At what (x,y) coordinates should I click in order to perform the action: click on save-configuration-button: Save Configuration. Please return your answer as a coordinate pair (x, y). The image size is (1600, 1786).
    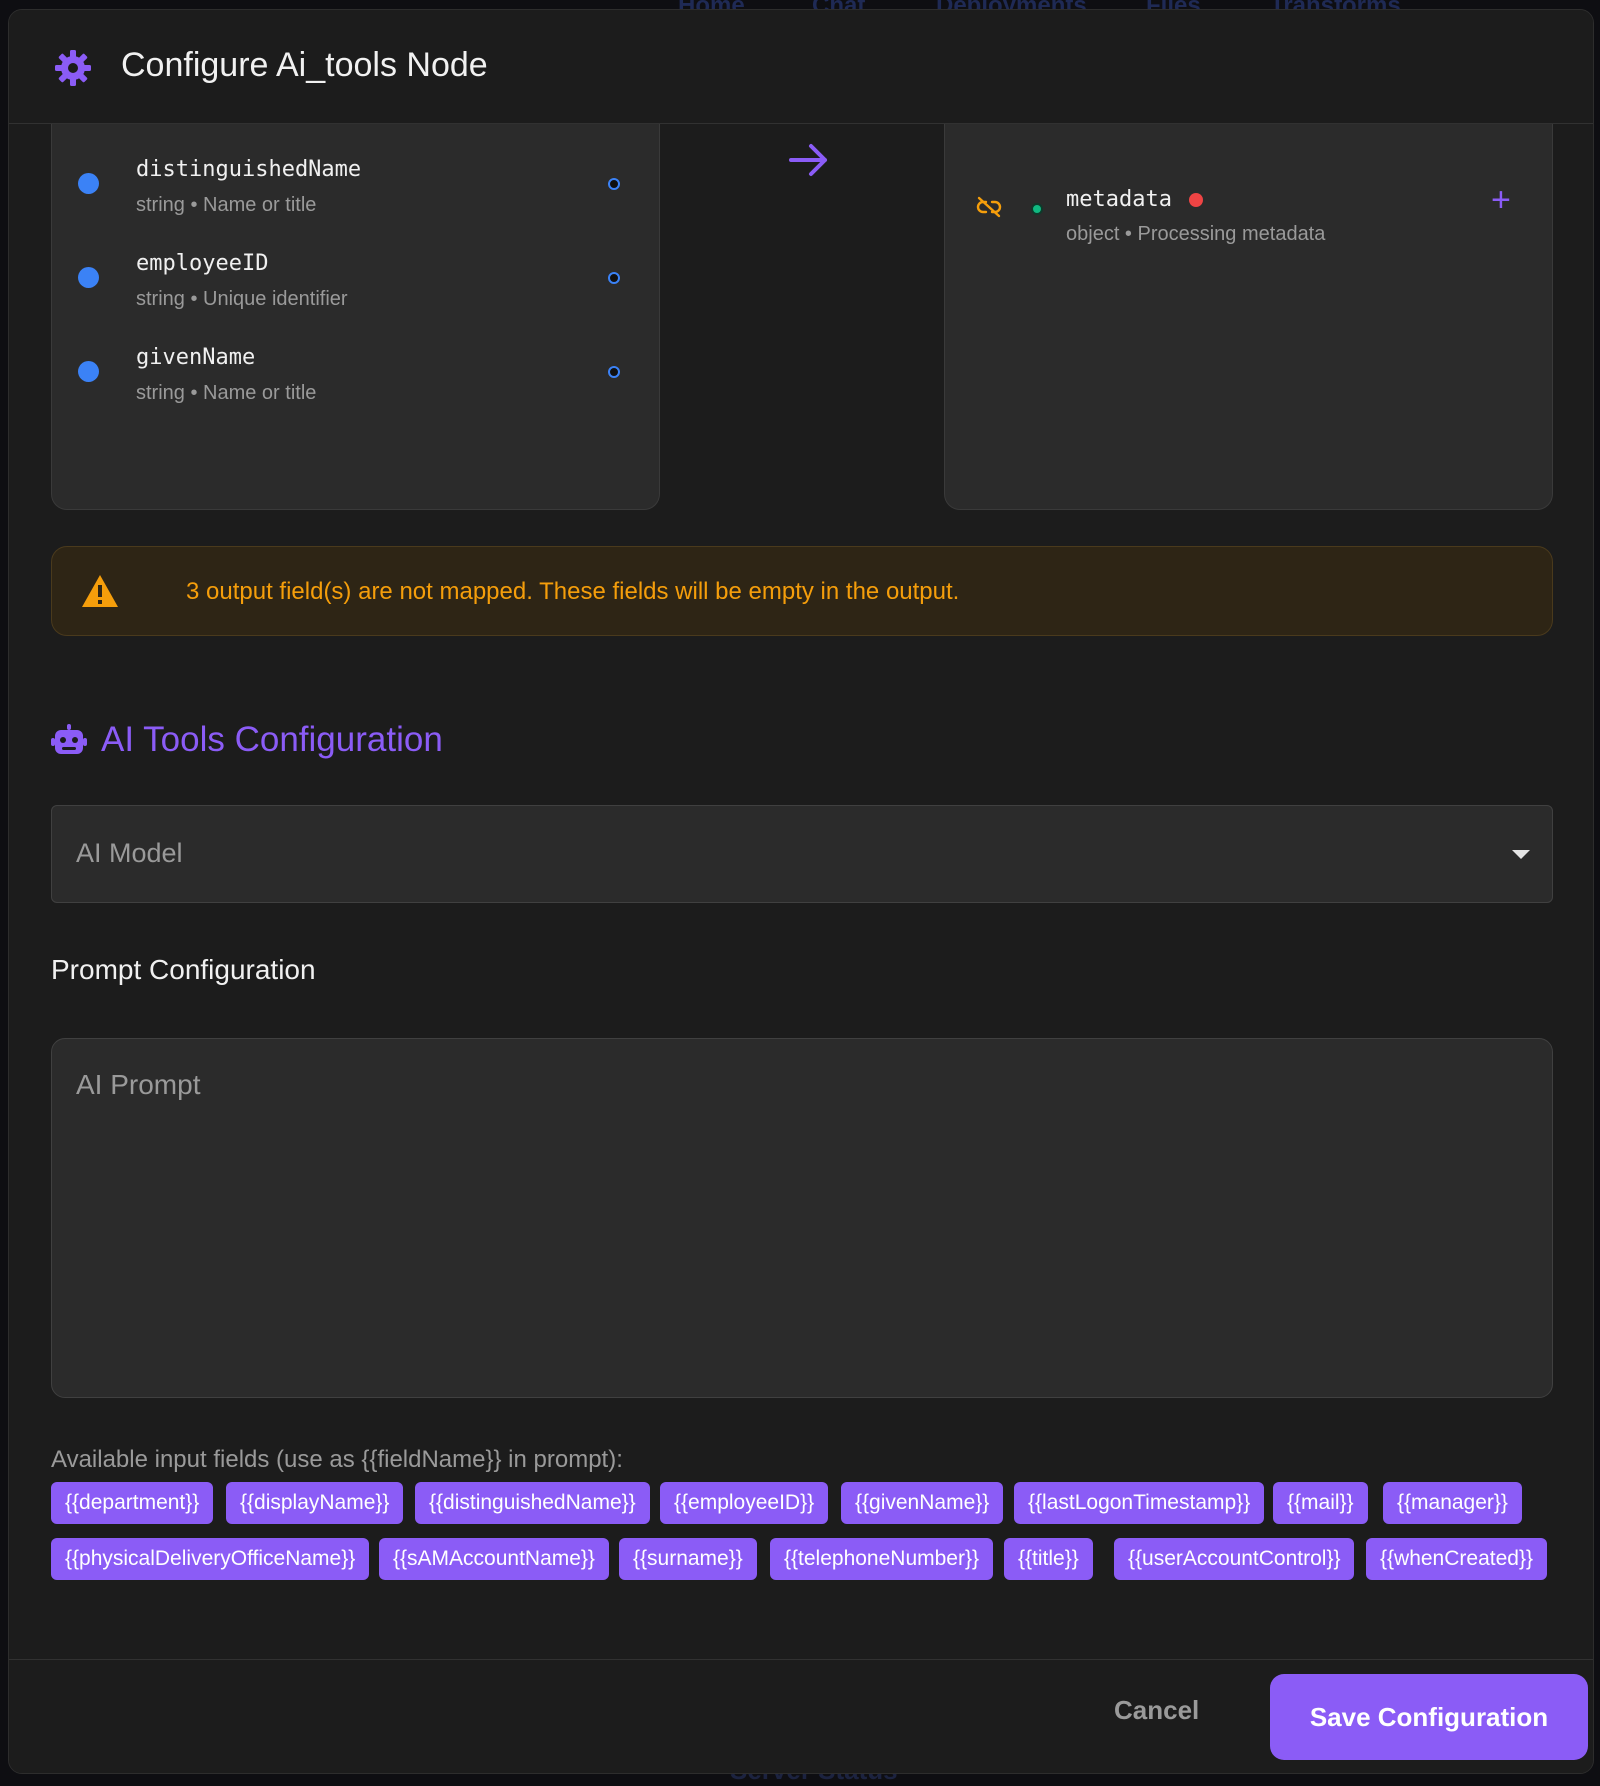
    Looking at the image, I should click on (1429, 1717).